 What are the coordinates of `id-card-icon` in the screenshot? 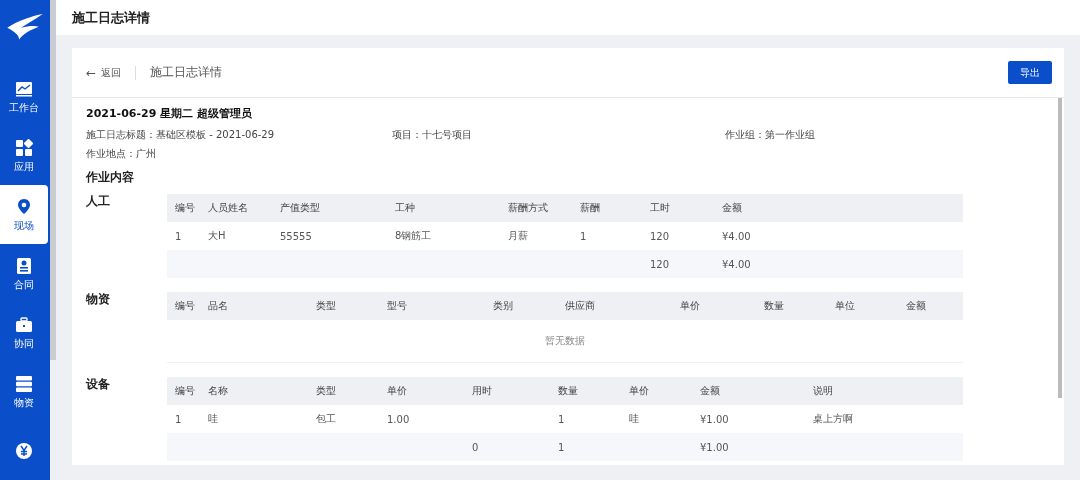 It's located at (24, 265).